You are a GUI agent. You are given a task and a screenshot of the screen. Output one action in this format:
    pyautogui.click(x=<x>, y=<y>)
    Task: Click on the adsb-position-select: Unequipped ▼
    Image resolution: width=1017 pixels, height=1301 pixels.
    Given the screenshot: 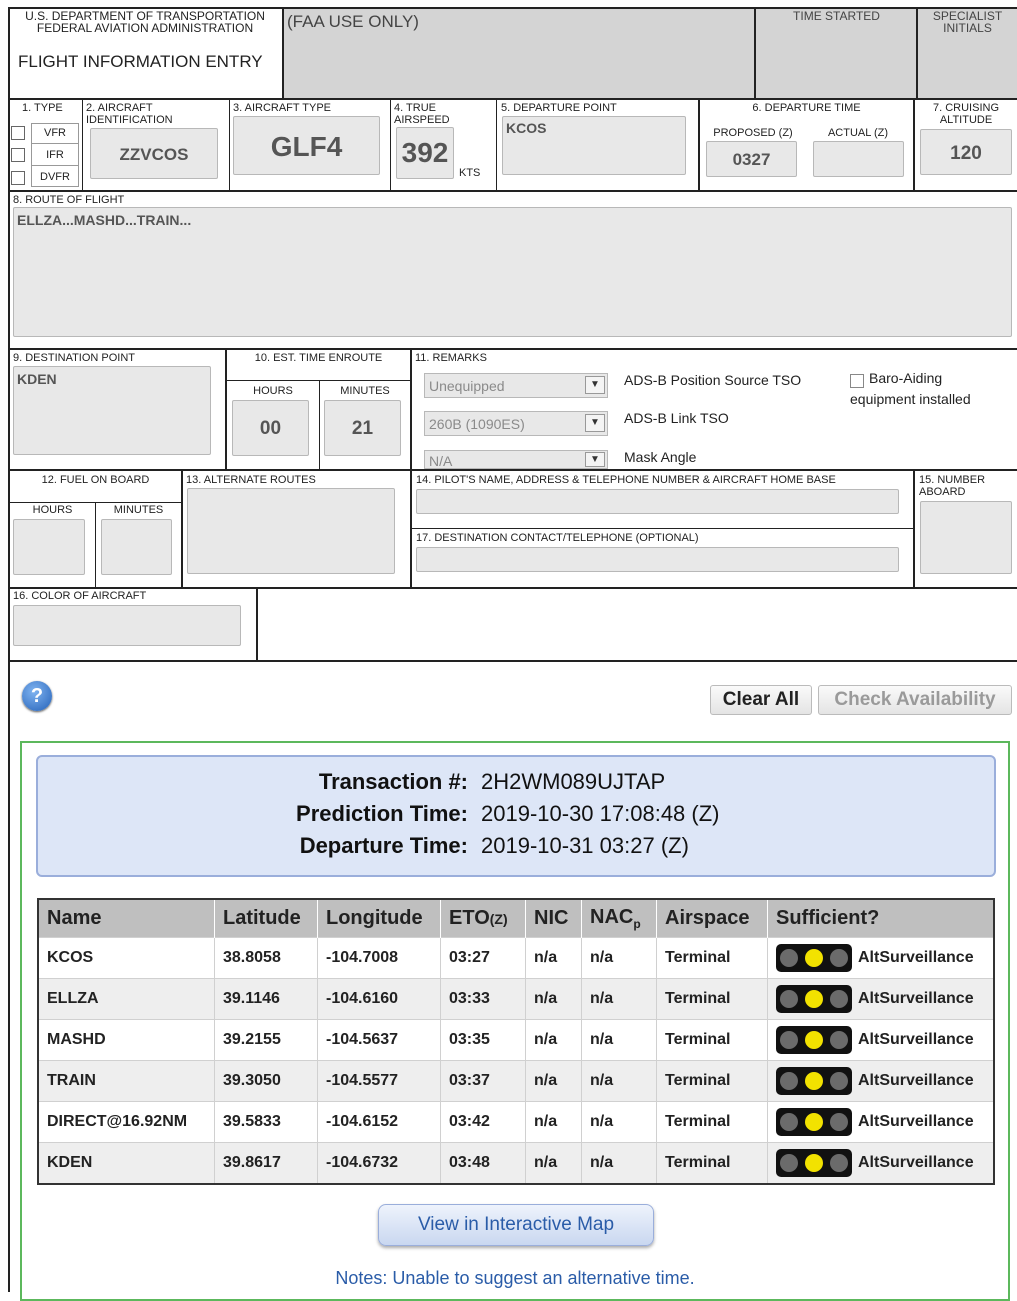 What is the action you would take?
    pyautogui.click(x=516, y=385)
    